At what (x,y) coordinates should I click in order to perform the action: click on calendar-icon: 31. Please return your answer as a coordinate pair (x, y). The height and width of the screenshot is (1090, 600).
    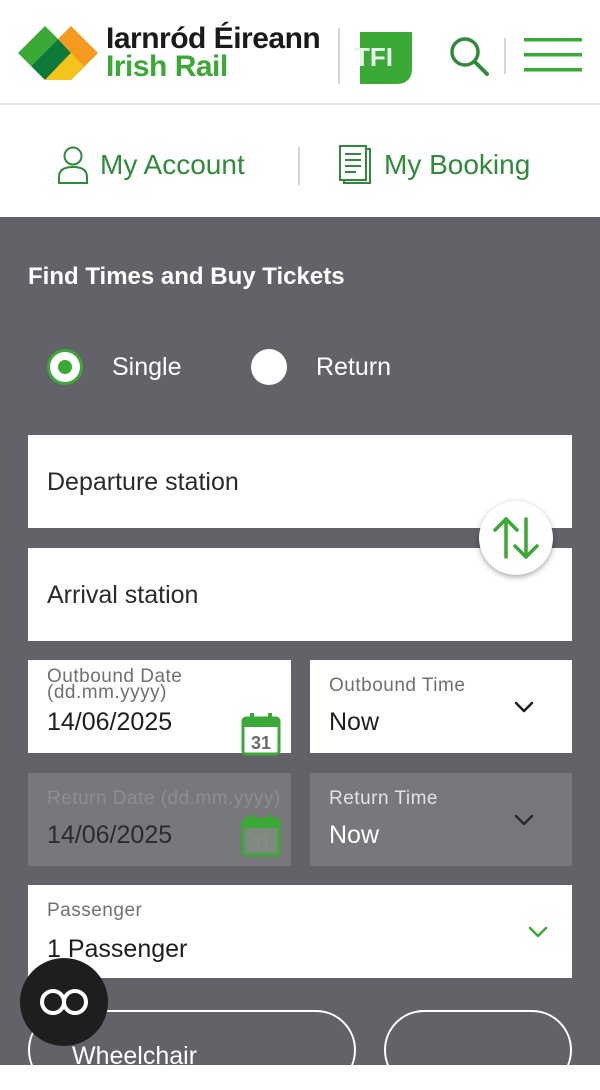
    Looking at the image, I should click on (261, 734).